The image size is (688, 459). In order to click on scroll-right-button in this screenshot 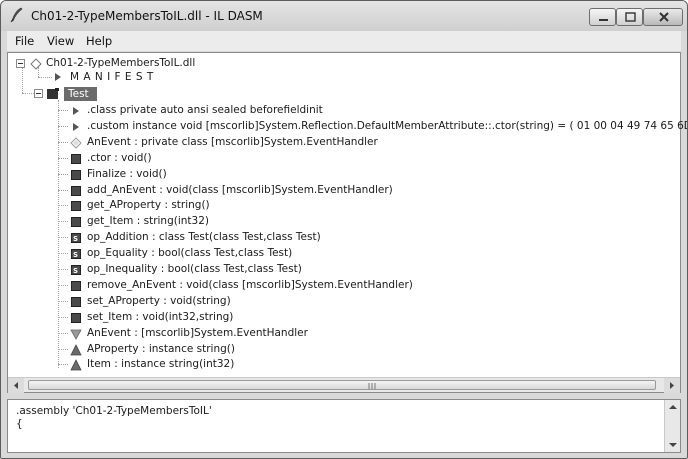, I will do `click(672, 385)`.